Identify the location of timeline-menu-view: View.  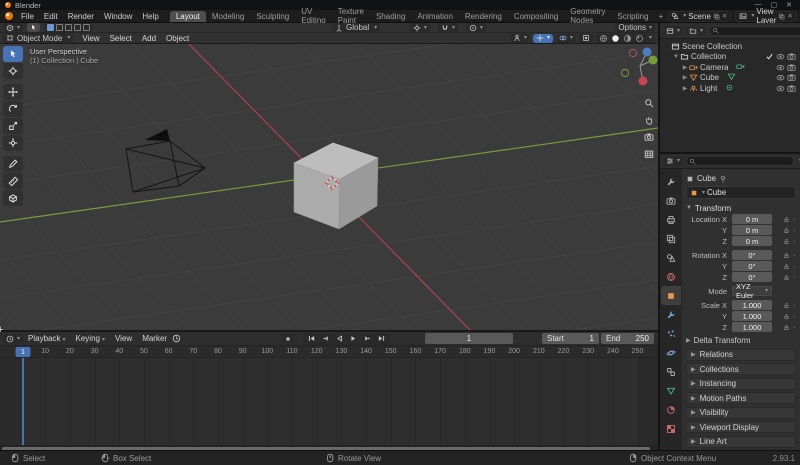
(123, 338).